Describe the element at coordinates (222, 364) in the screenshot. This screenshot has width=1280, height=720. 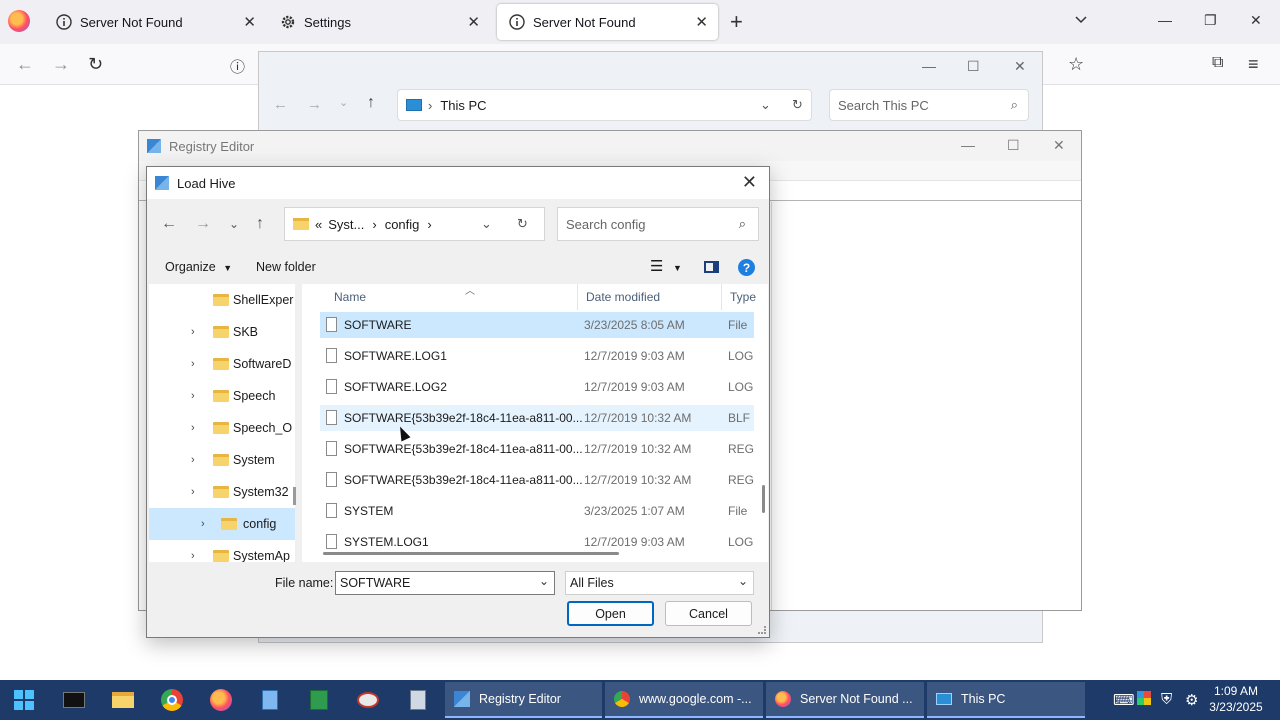
I see `tree-item: › SoftwareD` at that location.